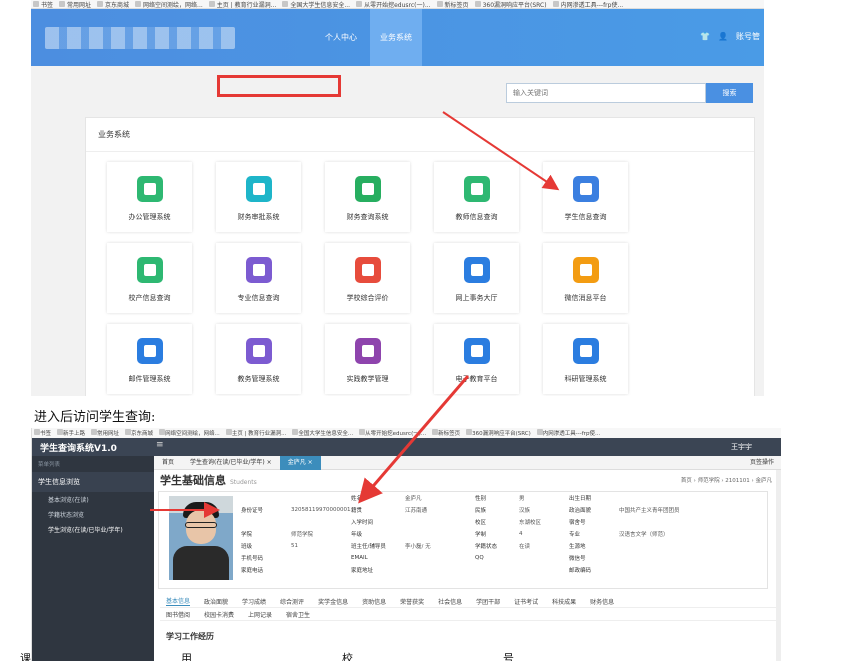  Describe the element at coordinates (260, 614) in the screenshot. I see `detail-tab: 上网记录` at that location.